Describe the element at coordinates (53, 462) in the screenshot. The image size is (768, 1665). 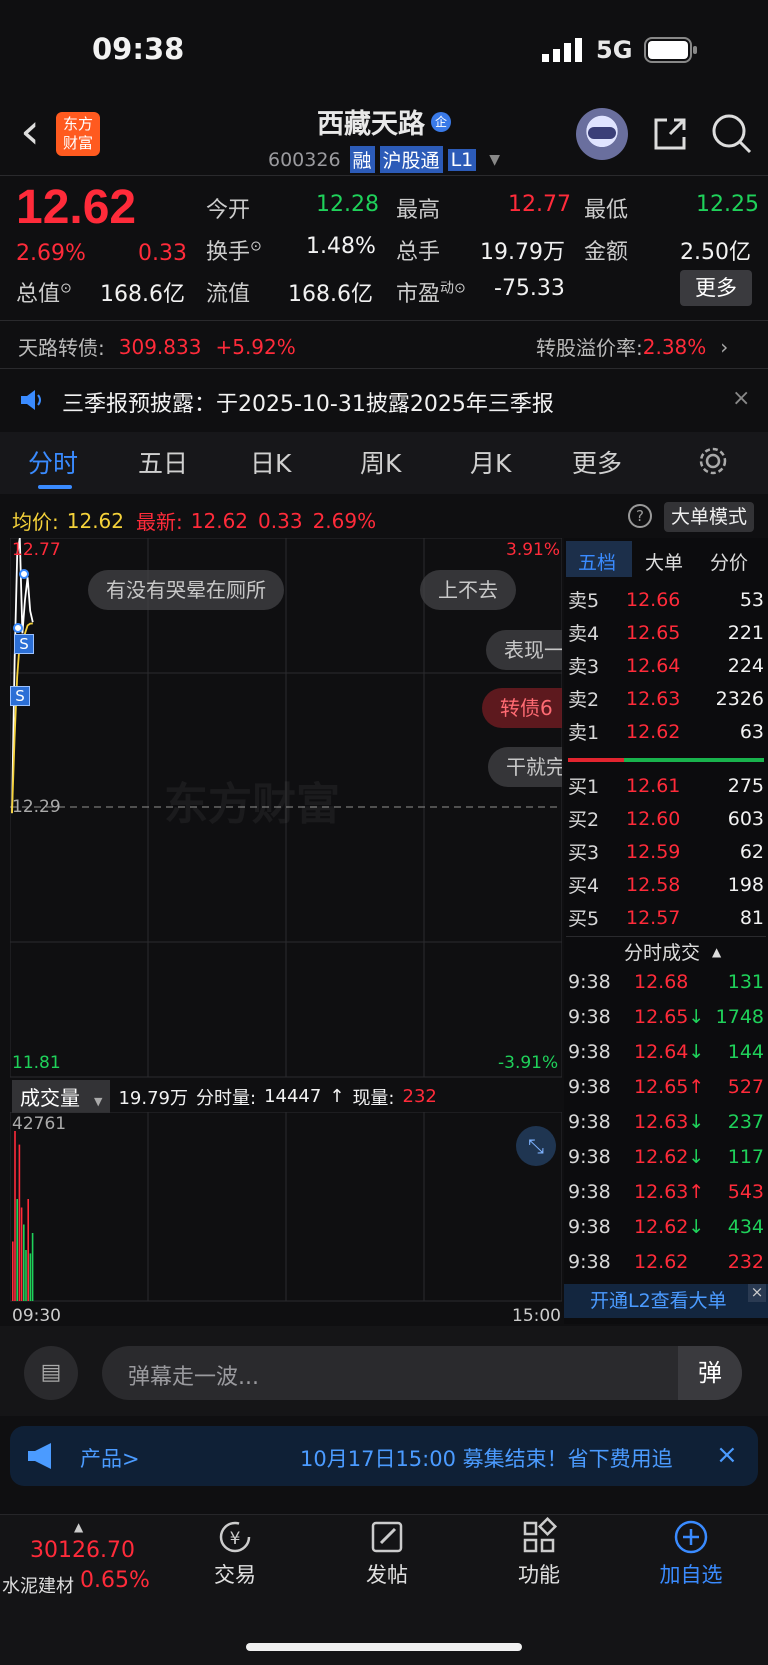
I see `tab-fenshi: 分时` at that location.